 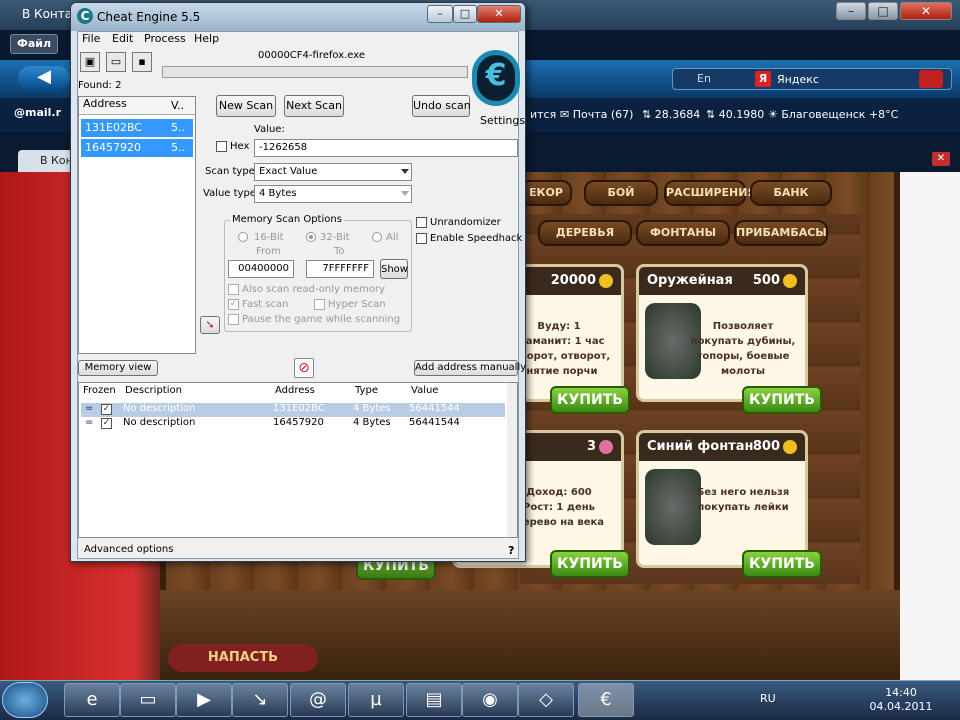 What do you see at coordinates (546, 193) in the screenshot?
I see `tab-decor: ЕКОР` at bounding box center [546, 193].